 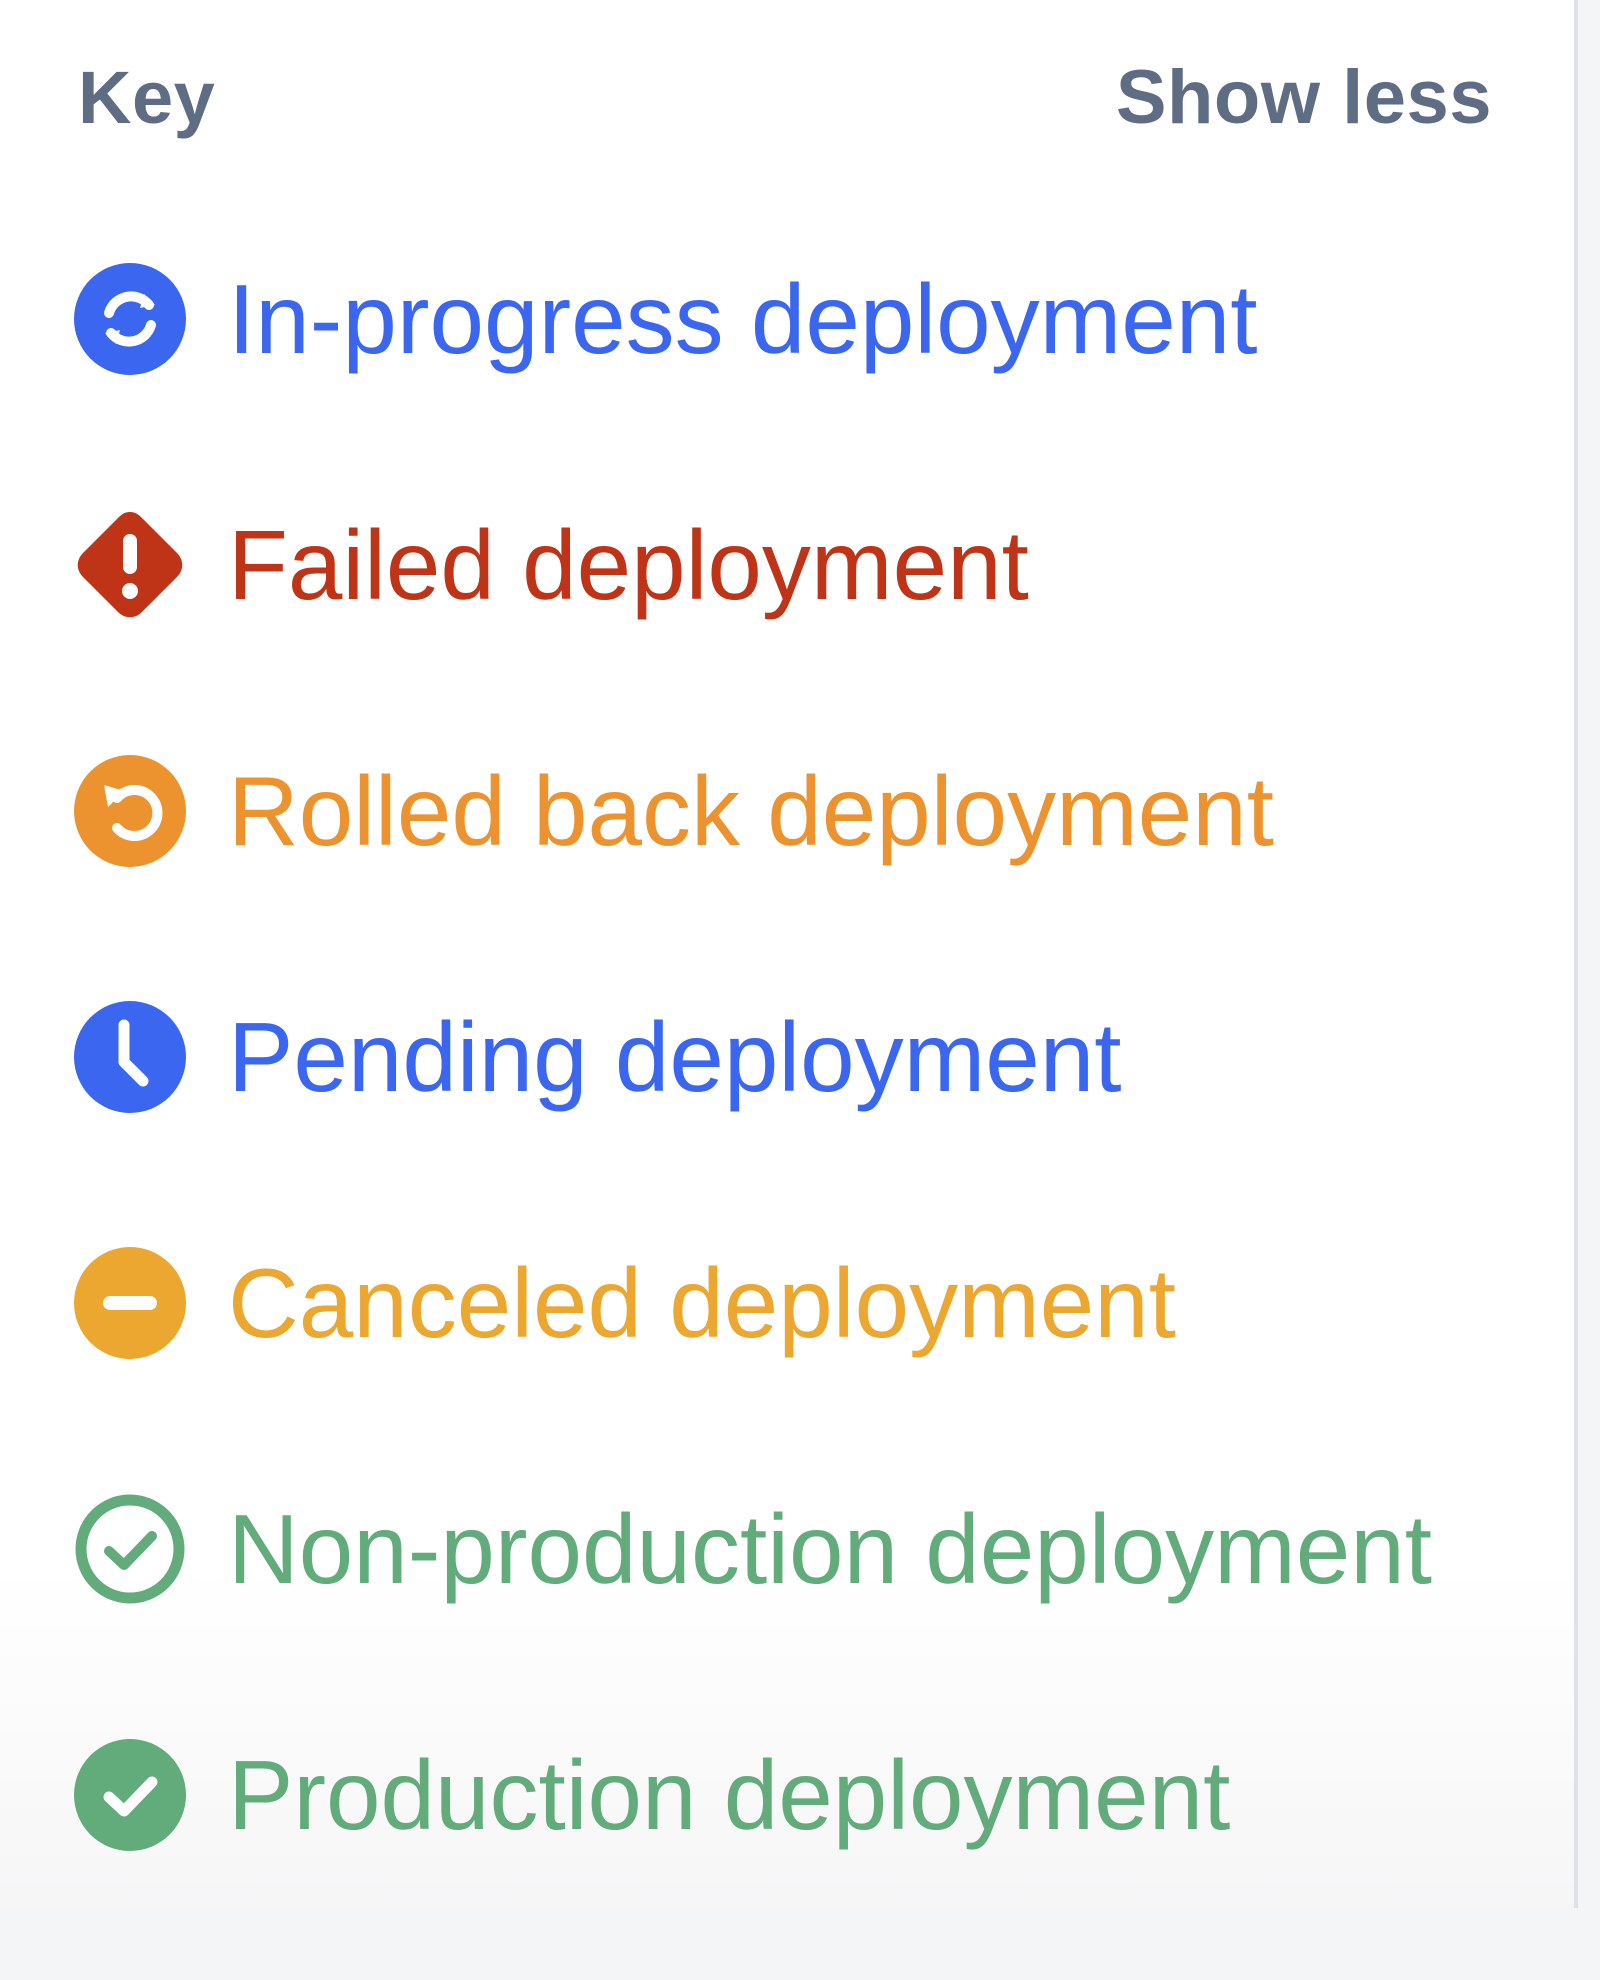 What do you see at coordinates (130, 1549) in the screenshot?
I see `non-production-icon` at bounding box center [130, 1549].